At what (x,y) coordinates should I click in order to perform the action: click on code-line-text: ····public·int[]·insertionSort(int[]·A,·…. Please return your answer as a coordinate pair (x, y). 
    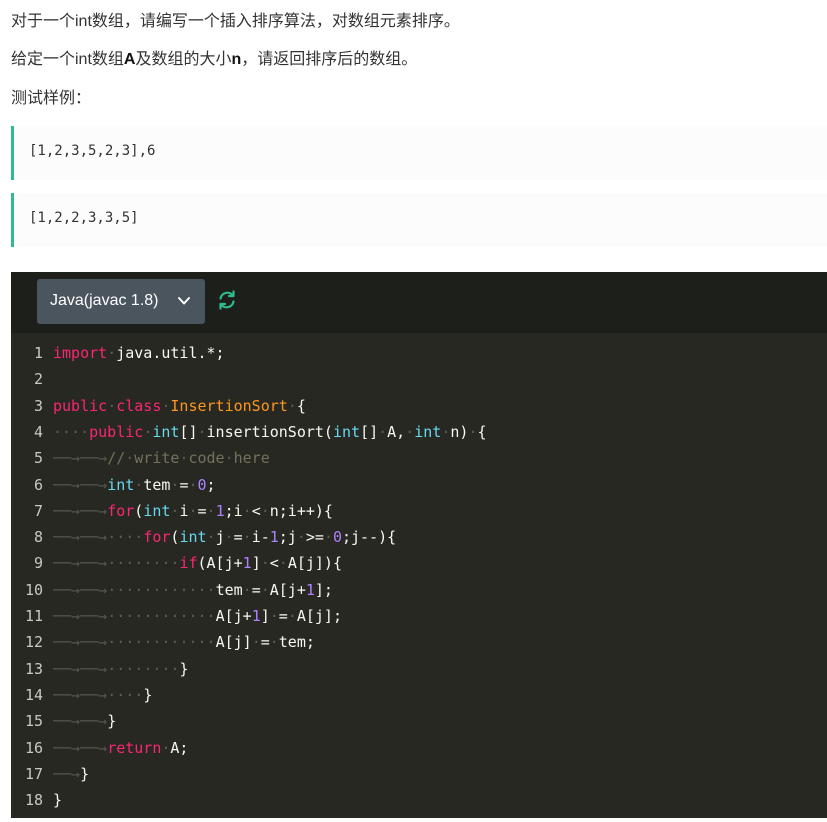
    Looking at the image, I should click on (270, 432).